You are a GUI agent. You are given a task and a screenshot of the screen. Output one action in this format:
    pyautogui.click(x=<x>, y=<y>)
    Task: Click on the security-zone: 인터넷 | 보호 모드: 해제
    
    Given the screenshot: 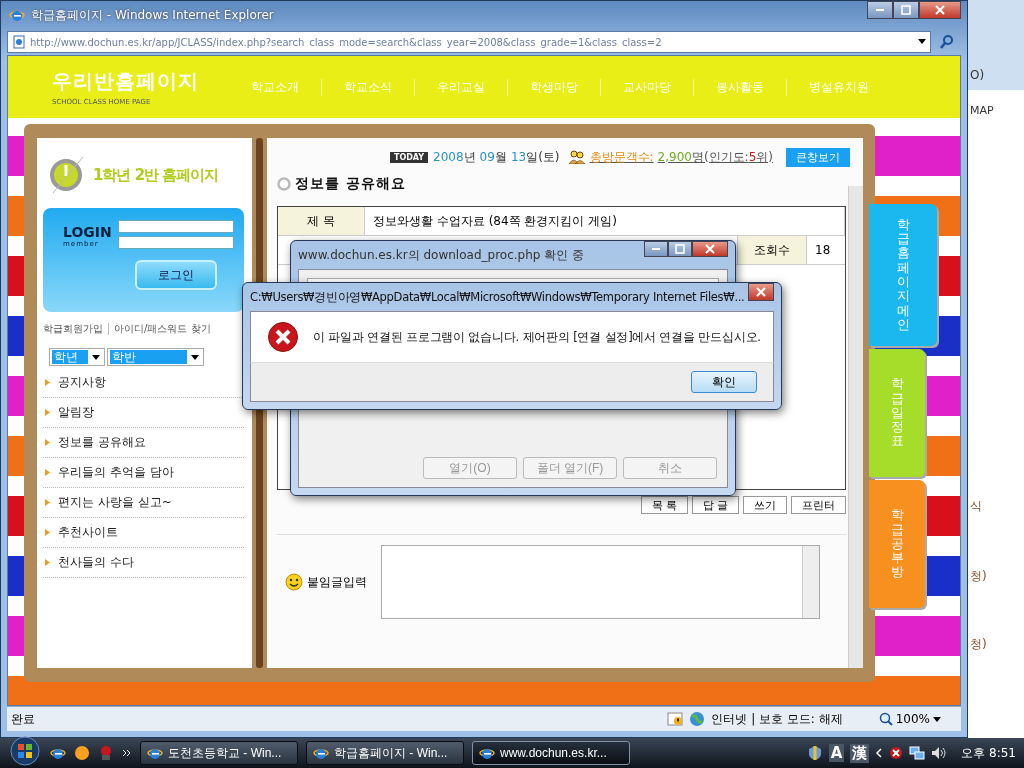 What is the action you would take?
    pyautogui.click(x=777, y=719)
    